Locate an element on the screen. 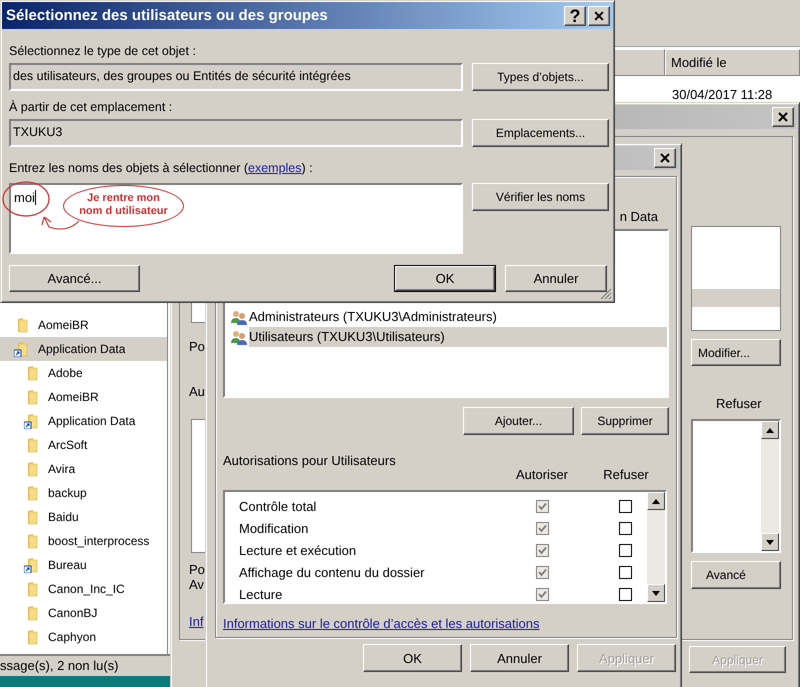  tree-item: Canon_Inc_IC is located at coordinates (83, 589).